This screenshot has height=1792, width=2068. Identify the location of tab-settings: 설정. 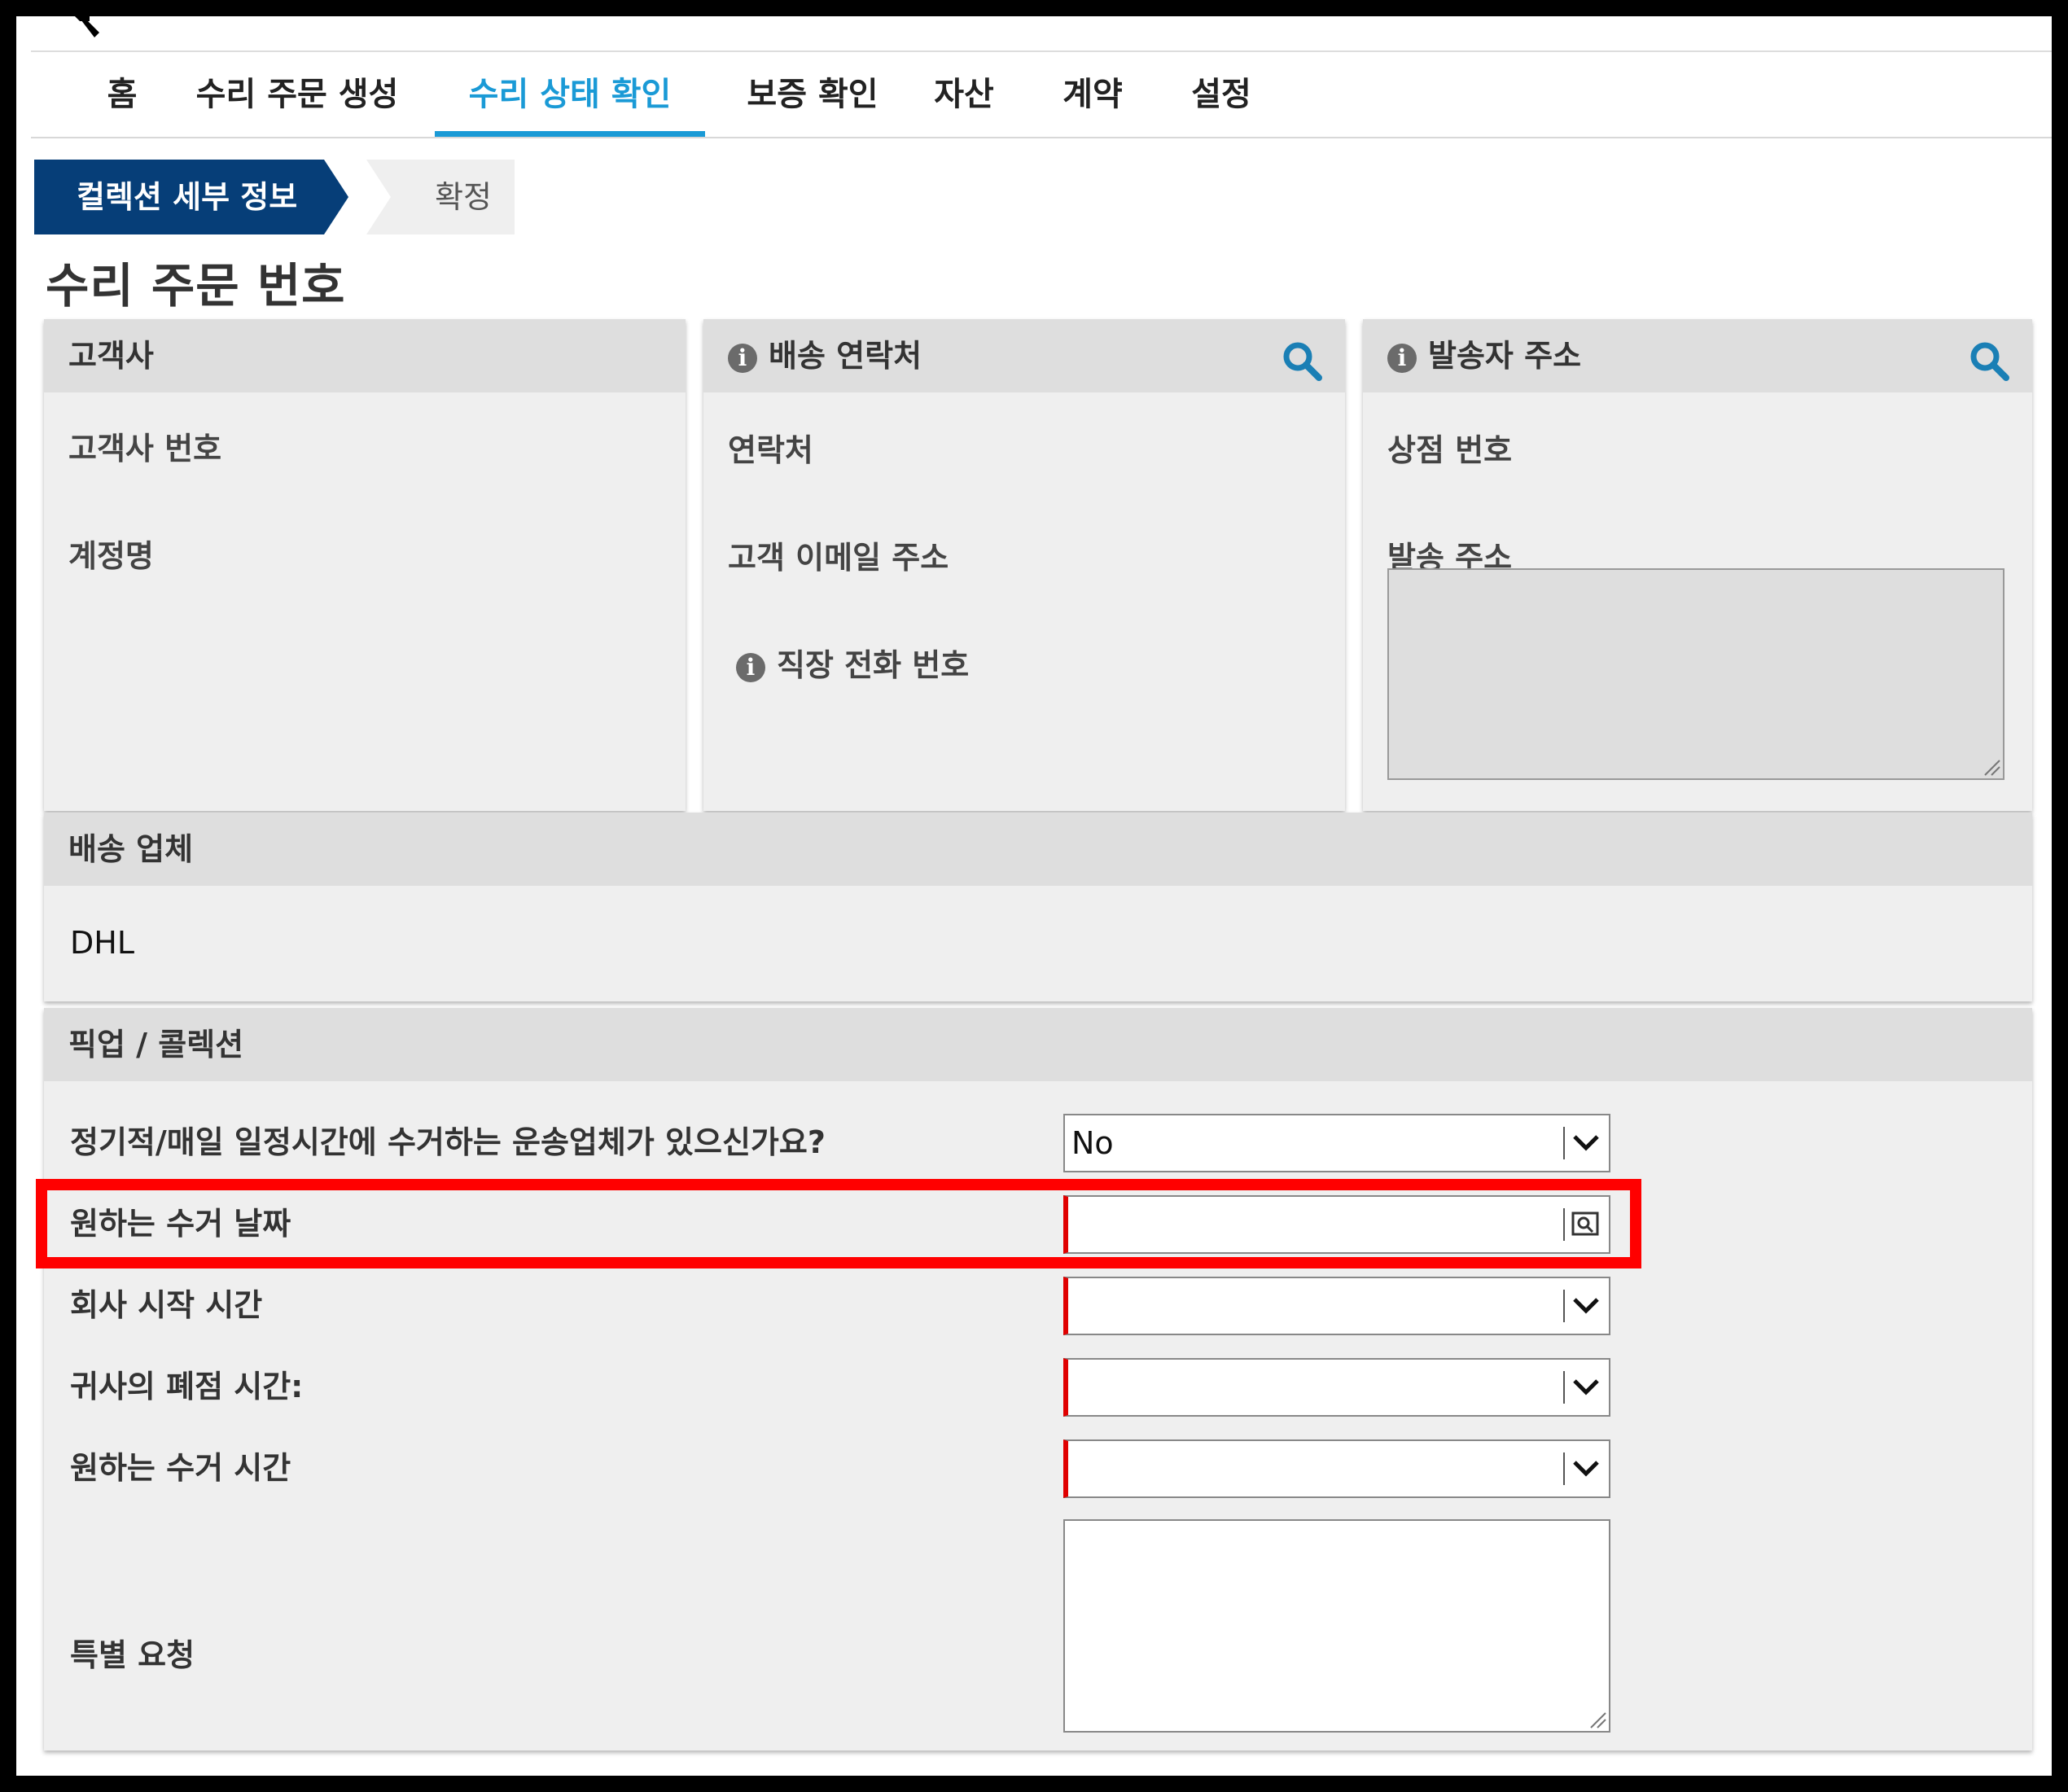
(1221, 94).